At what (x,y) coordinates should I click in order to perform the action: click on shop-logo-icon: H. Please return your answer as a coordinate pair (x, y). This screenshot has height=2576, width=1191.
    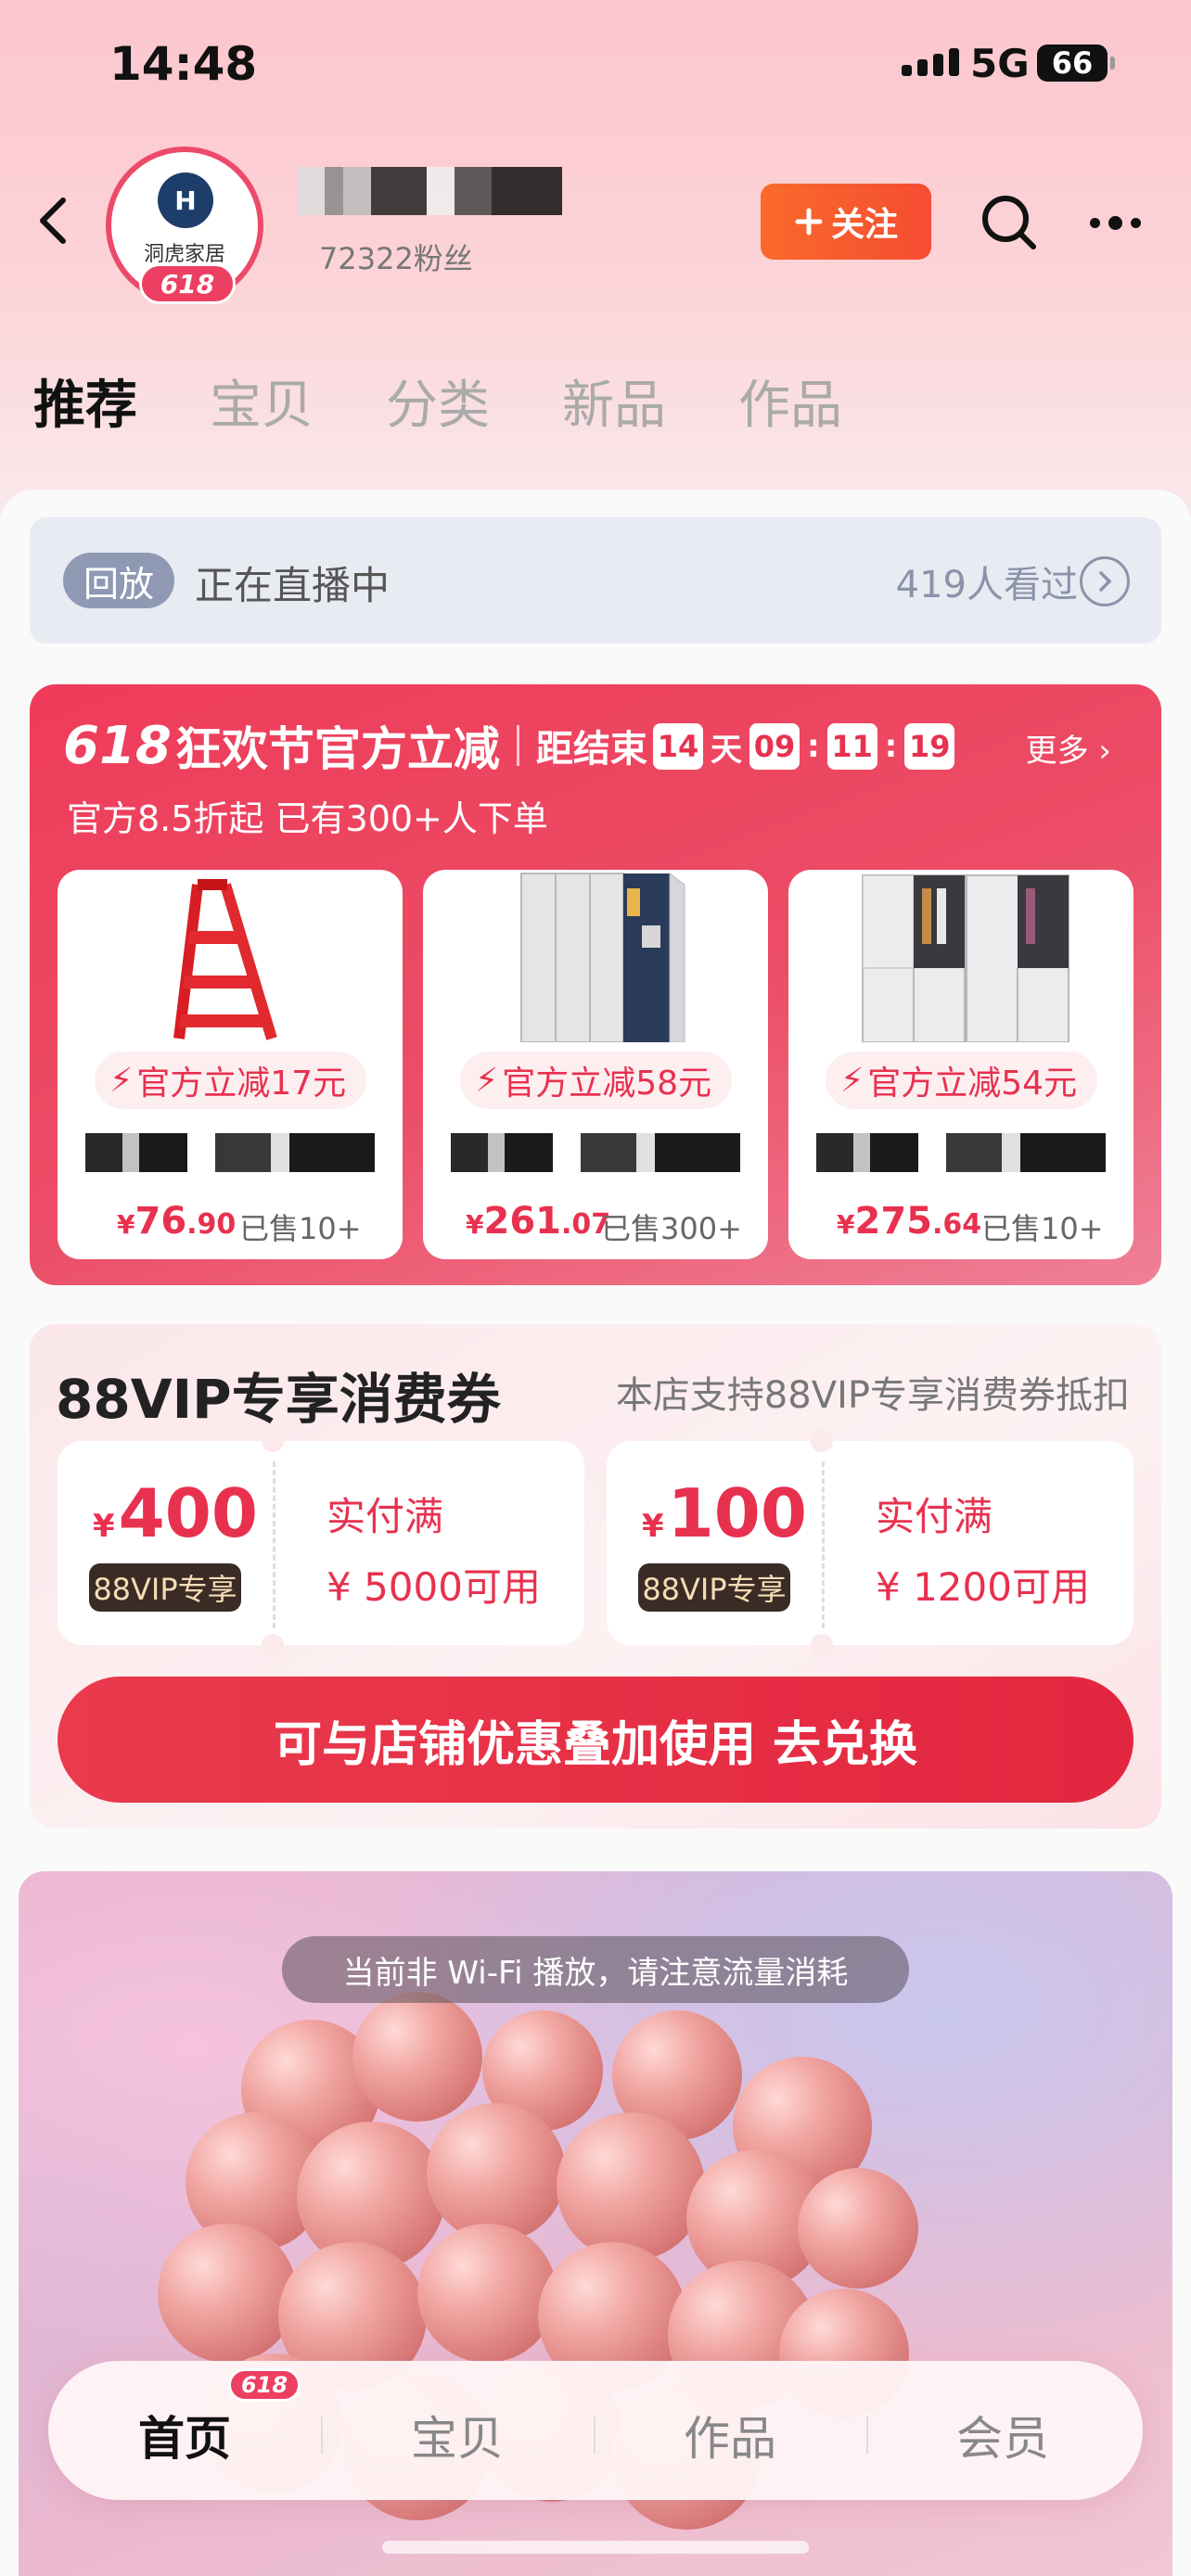
    Looking at the image, I should click on (185, 200).